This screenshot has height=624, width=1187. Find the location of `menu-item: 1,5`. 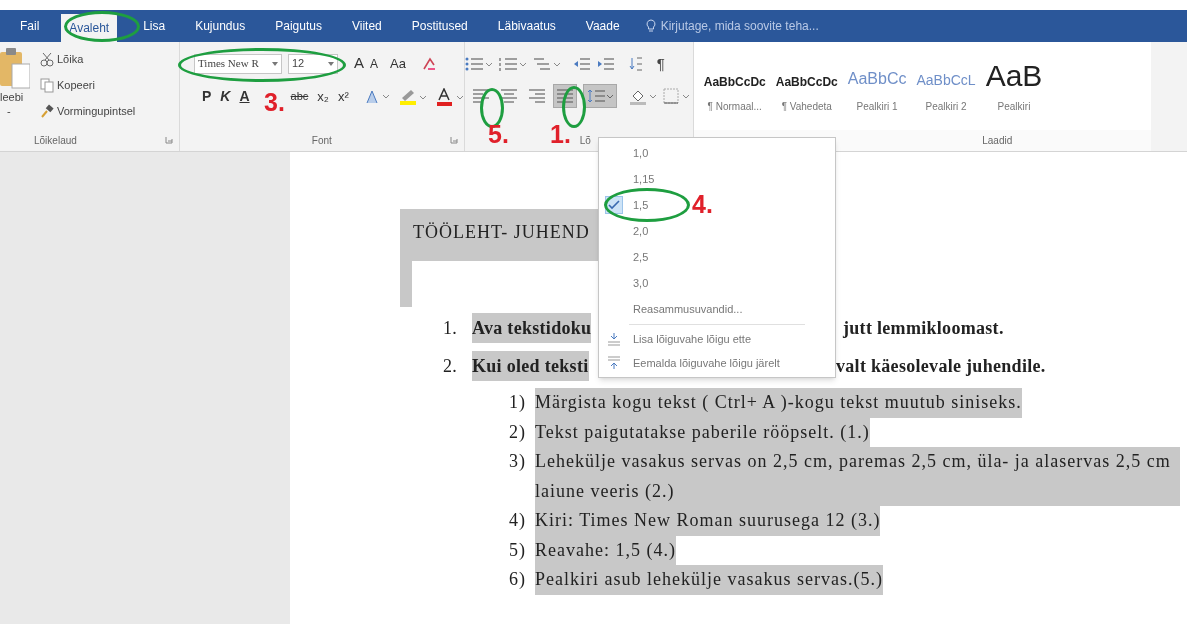

menu-item: 1,5 is located at coordinates (641, 205).